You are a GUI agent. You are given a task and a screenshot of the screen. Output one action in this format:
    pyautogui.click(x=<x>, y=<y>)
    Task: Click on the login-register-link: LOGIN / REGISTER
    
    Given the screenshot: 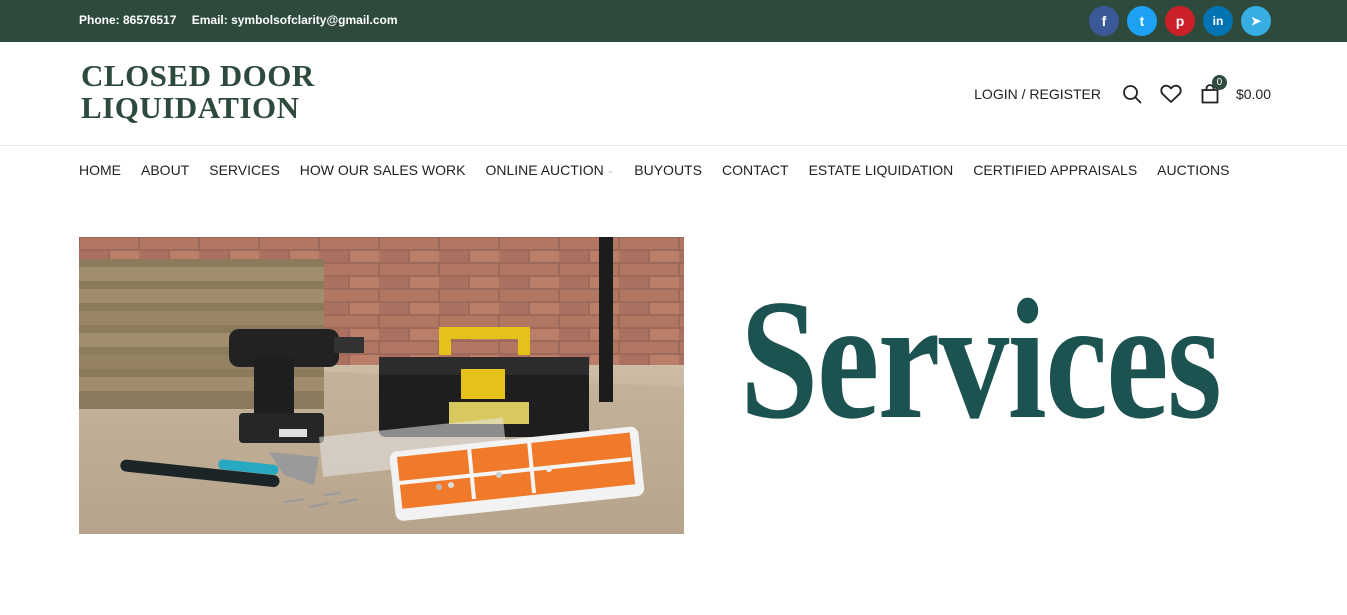 What is the action you would take?
    pyautogui.click(x=1037, y=94)
    